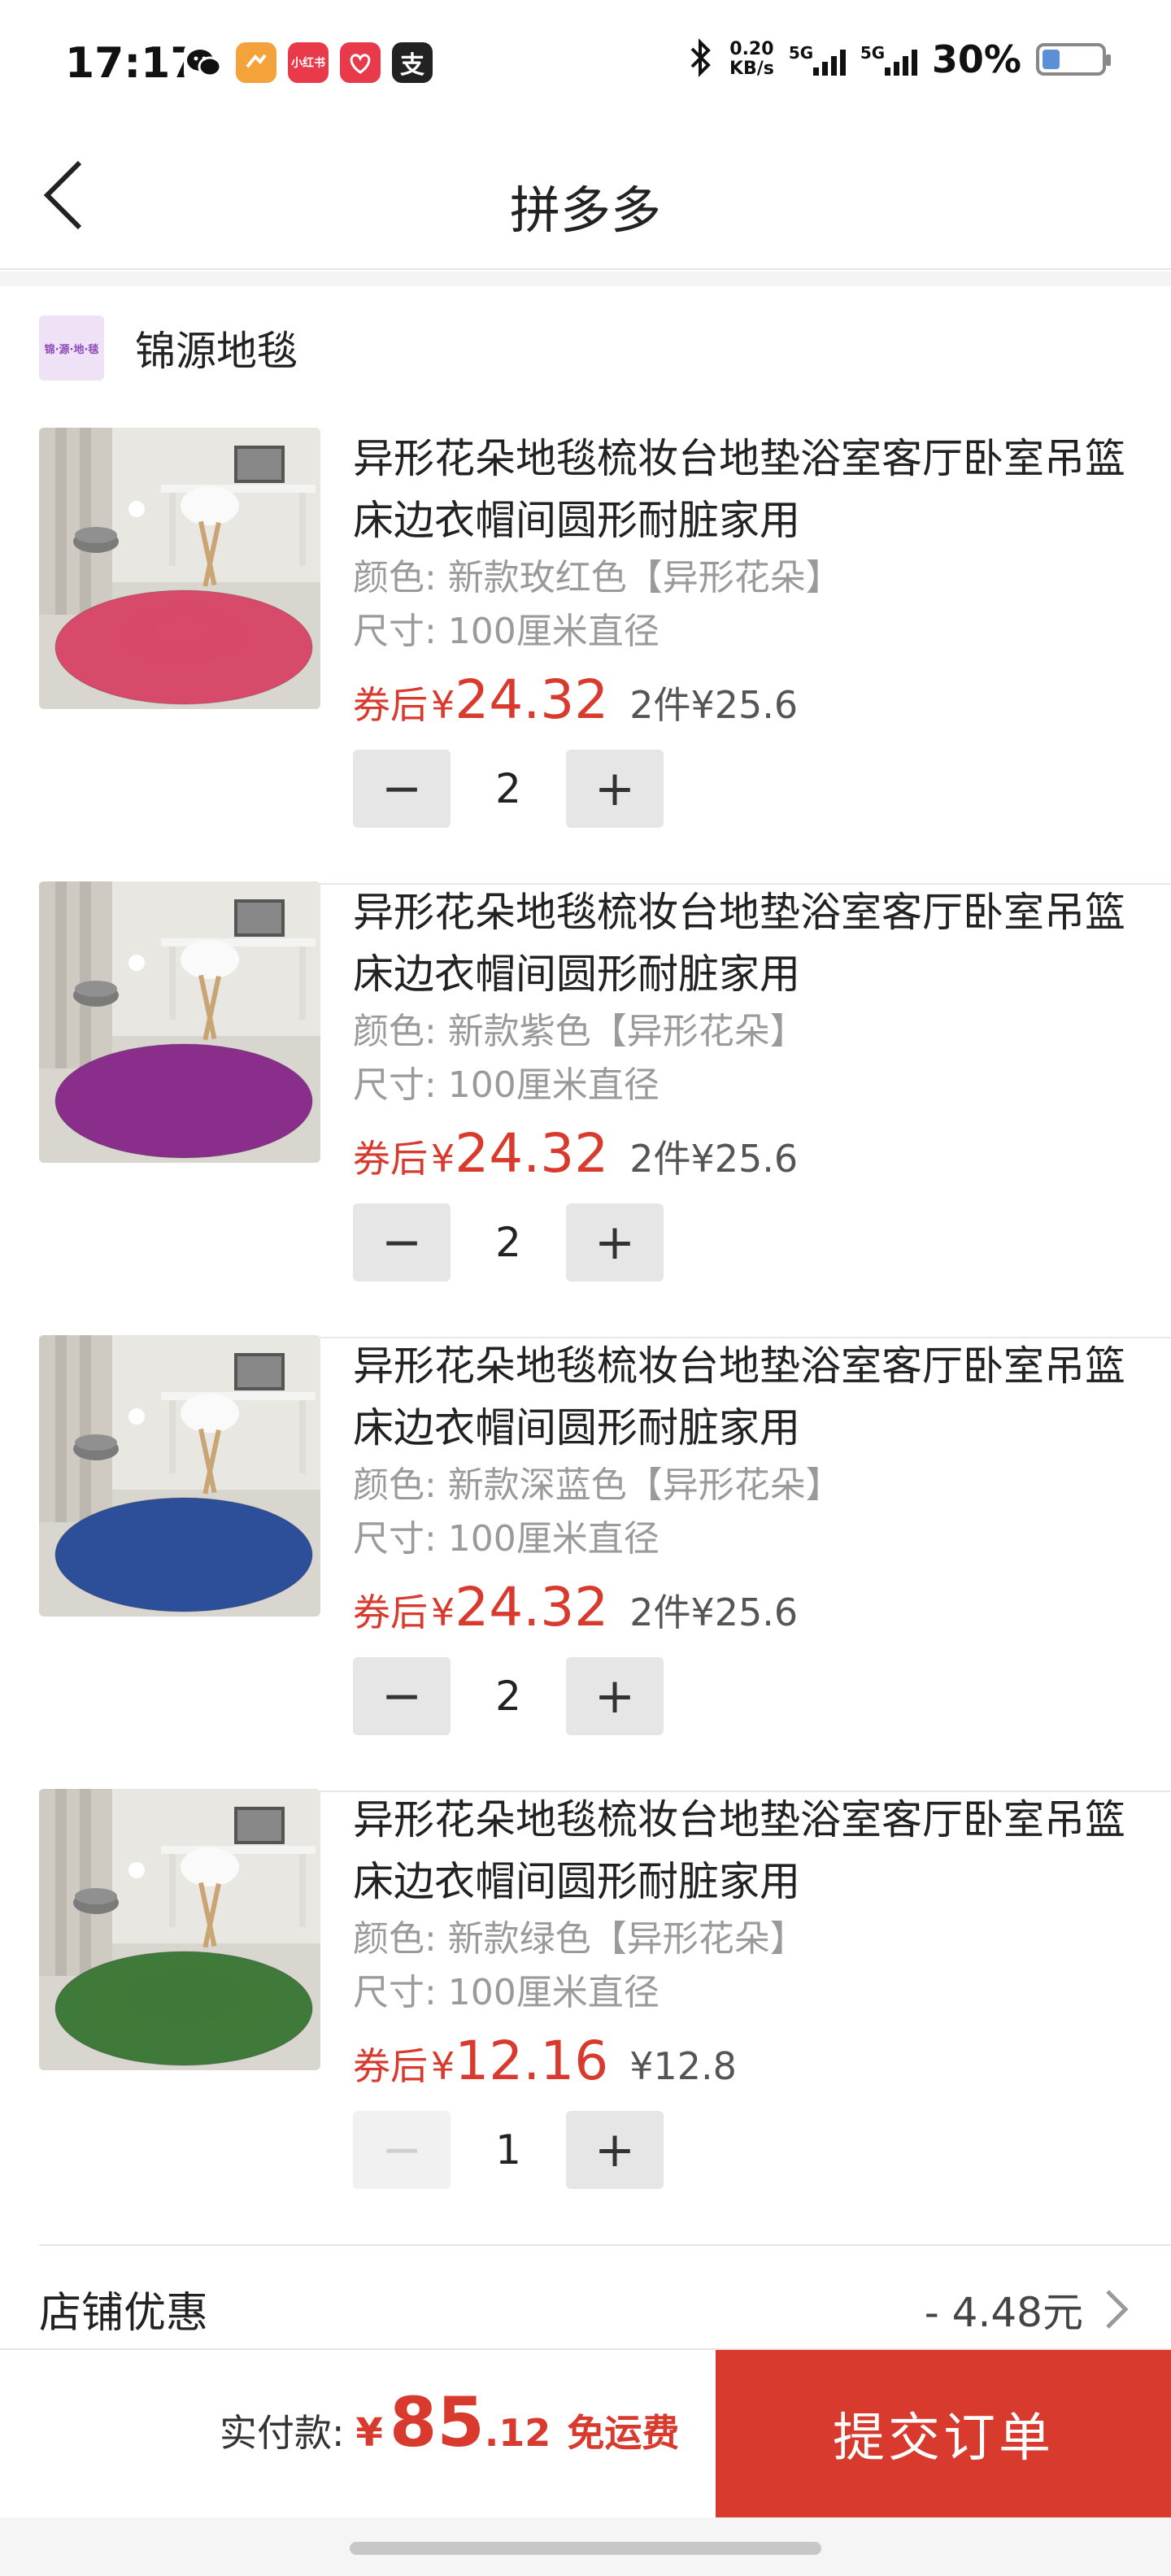  I want to click on orange-app-icon, so click(256, 63).